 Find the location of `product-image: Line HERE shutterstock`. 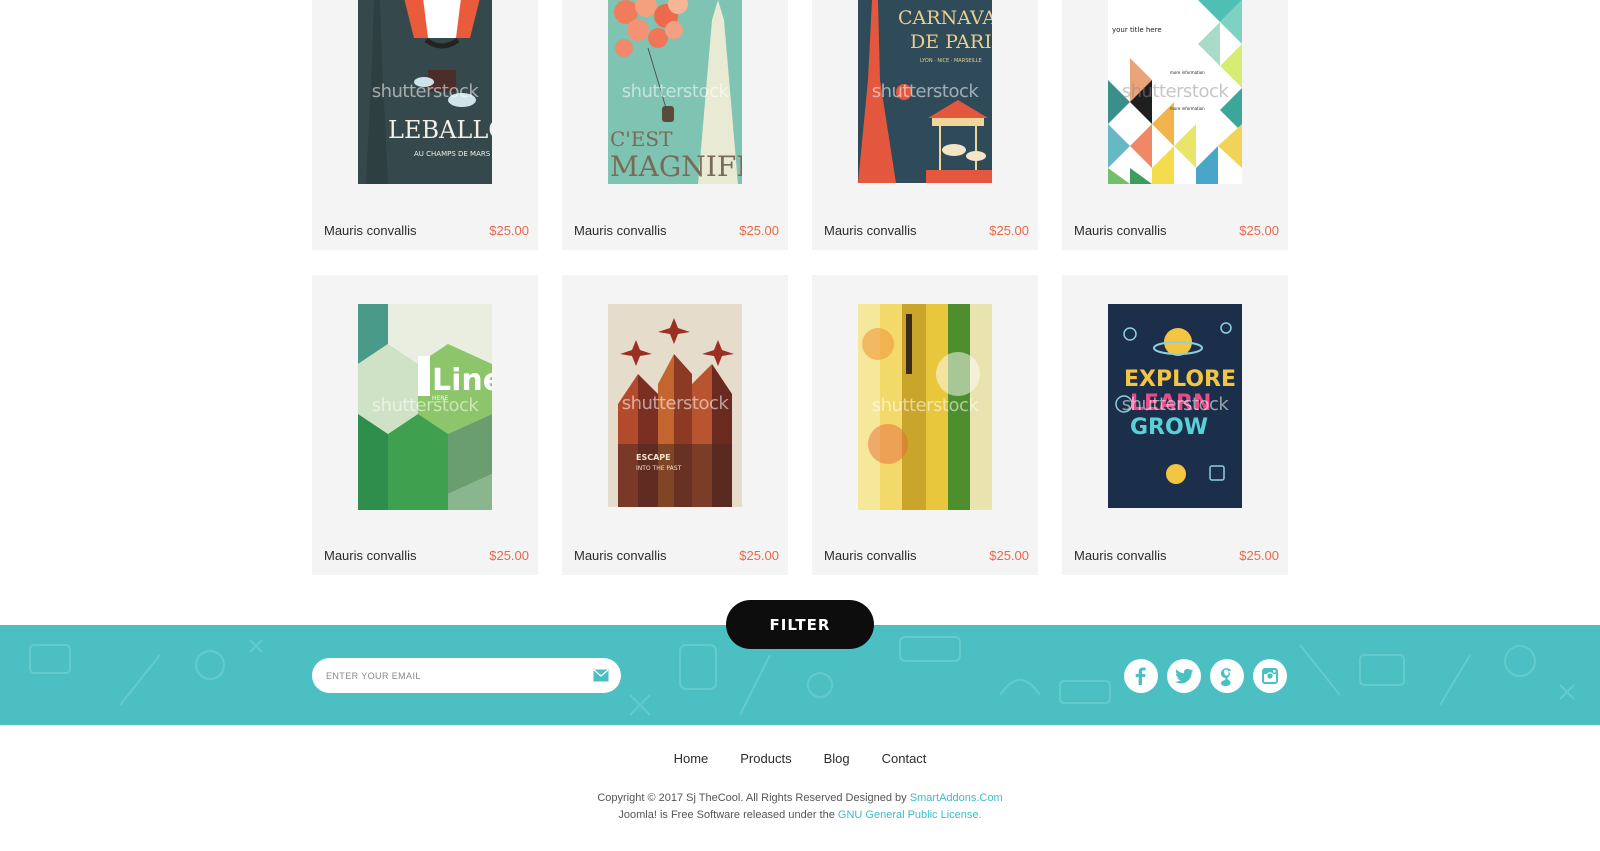

product-image: Line HERE shutterstock is located at coordinates (425, 407).